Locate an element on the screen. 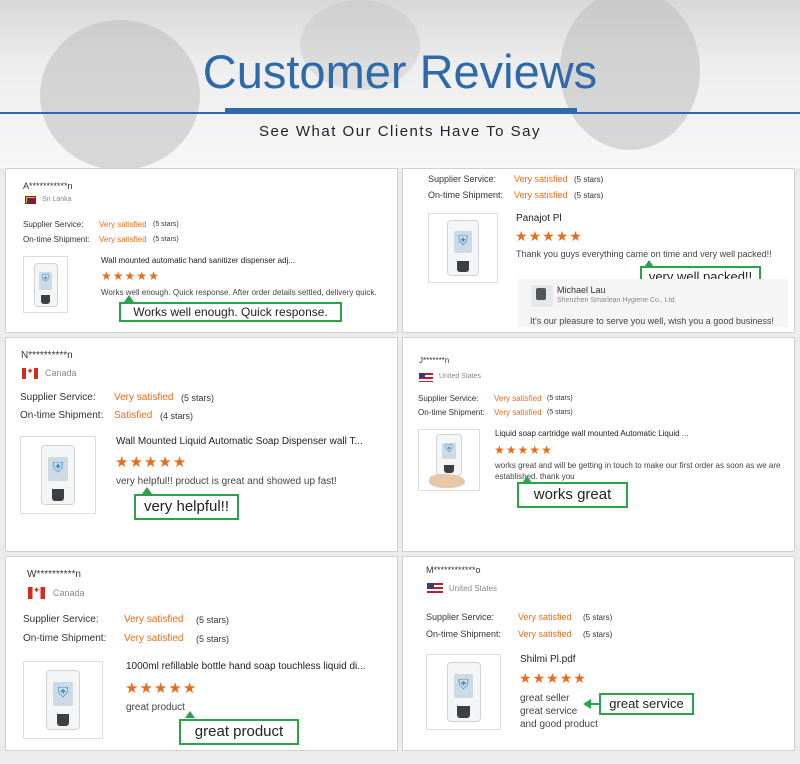  highlight-callout: great service is located at coordinates (646, 704).